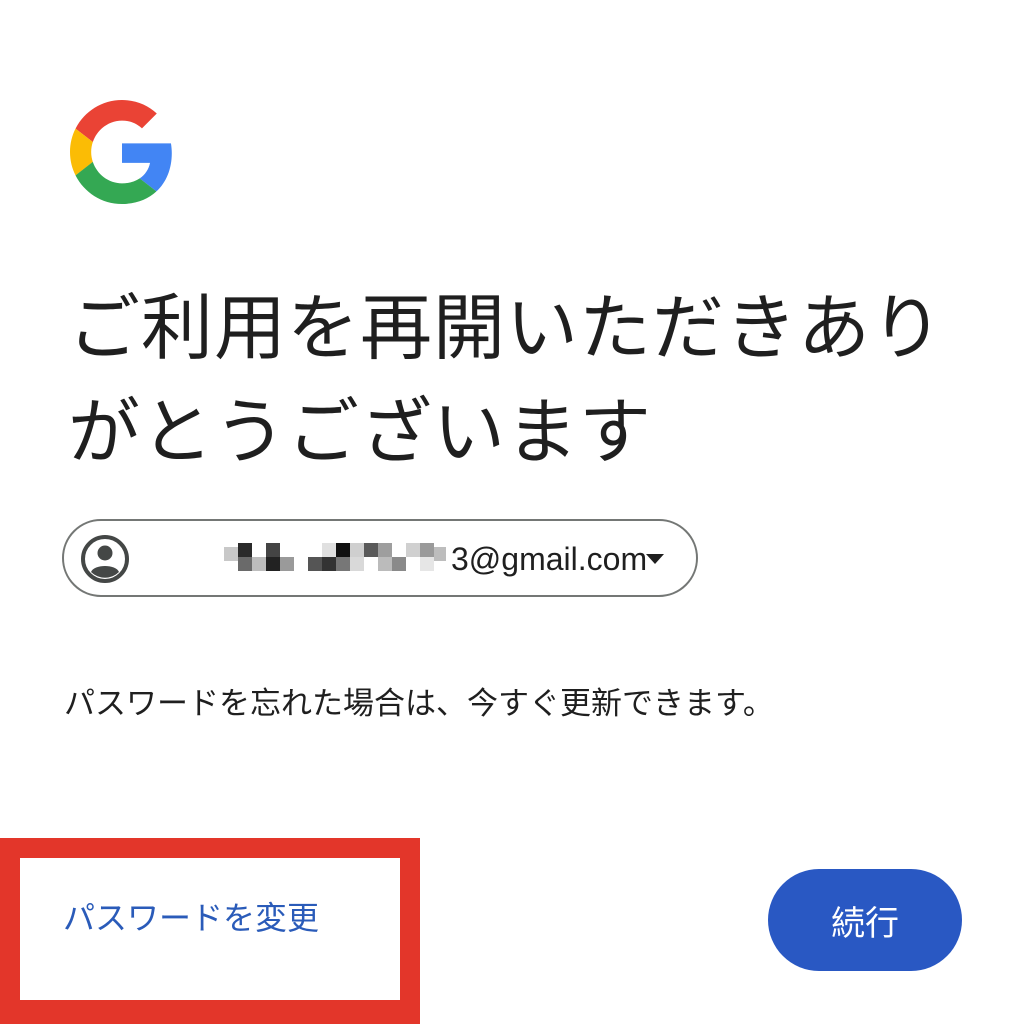  Describe the element at coordinates (191, 918) in the screenshot. I see `change-password-button: パスワードを変更` at that location.